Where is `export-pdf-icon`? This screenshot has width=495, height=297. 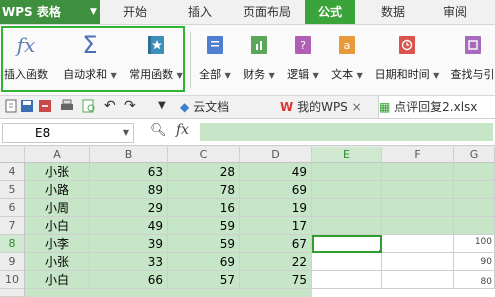 export-pdf-icon is located at coordinates (45, 106).